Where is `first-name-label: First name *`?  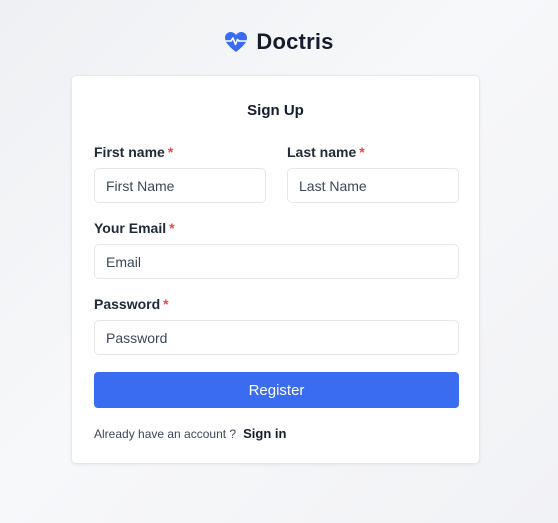 first-name-label: First name * is located at coordinates (134, 152).